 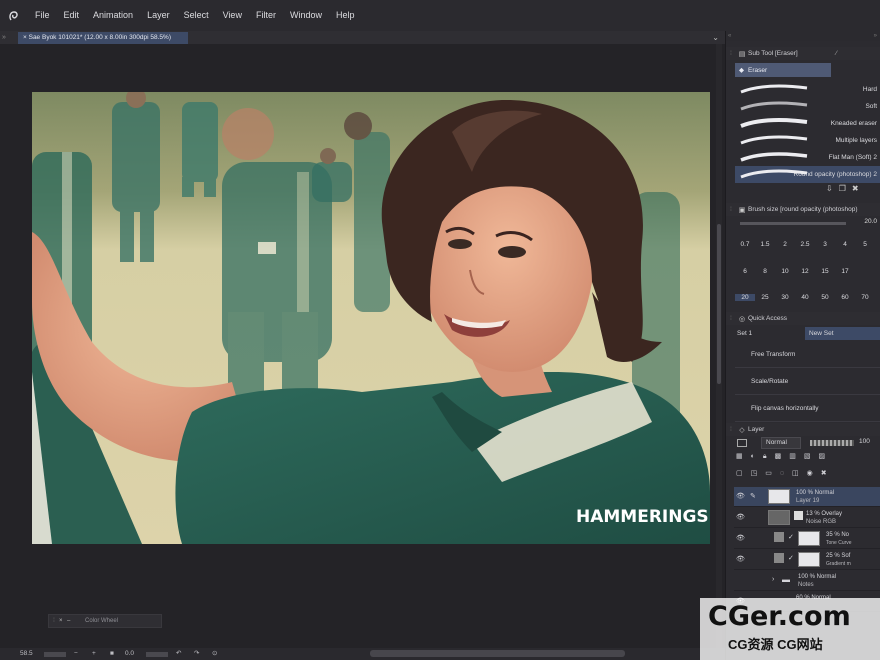 What do you see at coordinates (4, 37) in the screenshot?
I see `tab-scroll-icon: »` at bounding box center [4, 37].